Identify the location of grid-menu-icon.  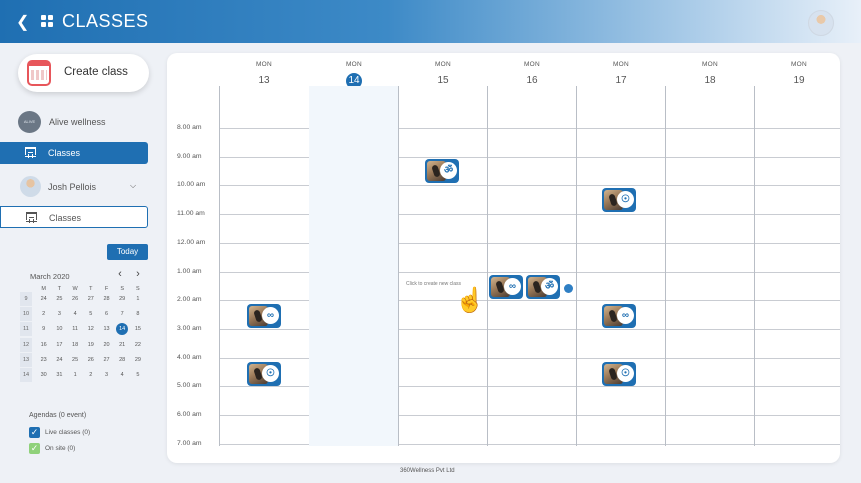
(47, 21).